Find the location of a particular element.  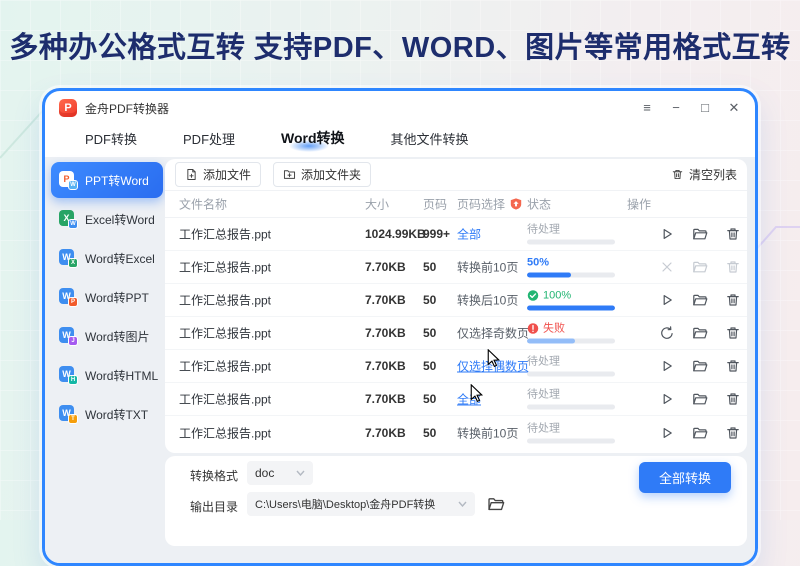

folder-plus-icon is located at coordinates (289, 174).